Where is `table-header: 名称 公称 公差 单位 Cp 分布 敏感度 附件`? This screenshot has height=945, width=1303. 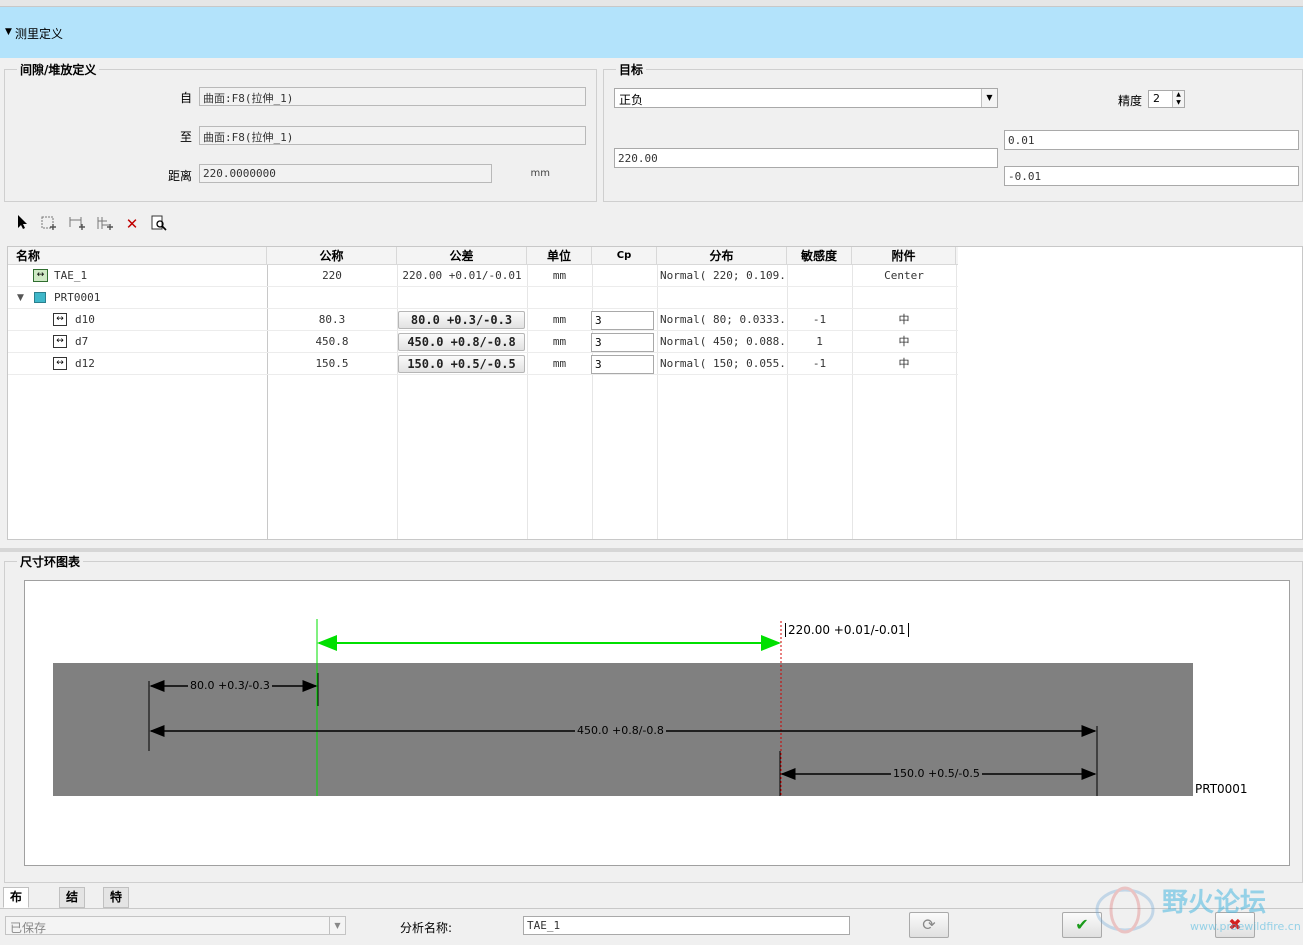
table-header: 名称 公称 公差 单位 Cp 分布 敏感度 附件 is located at coordinates (483, 256).